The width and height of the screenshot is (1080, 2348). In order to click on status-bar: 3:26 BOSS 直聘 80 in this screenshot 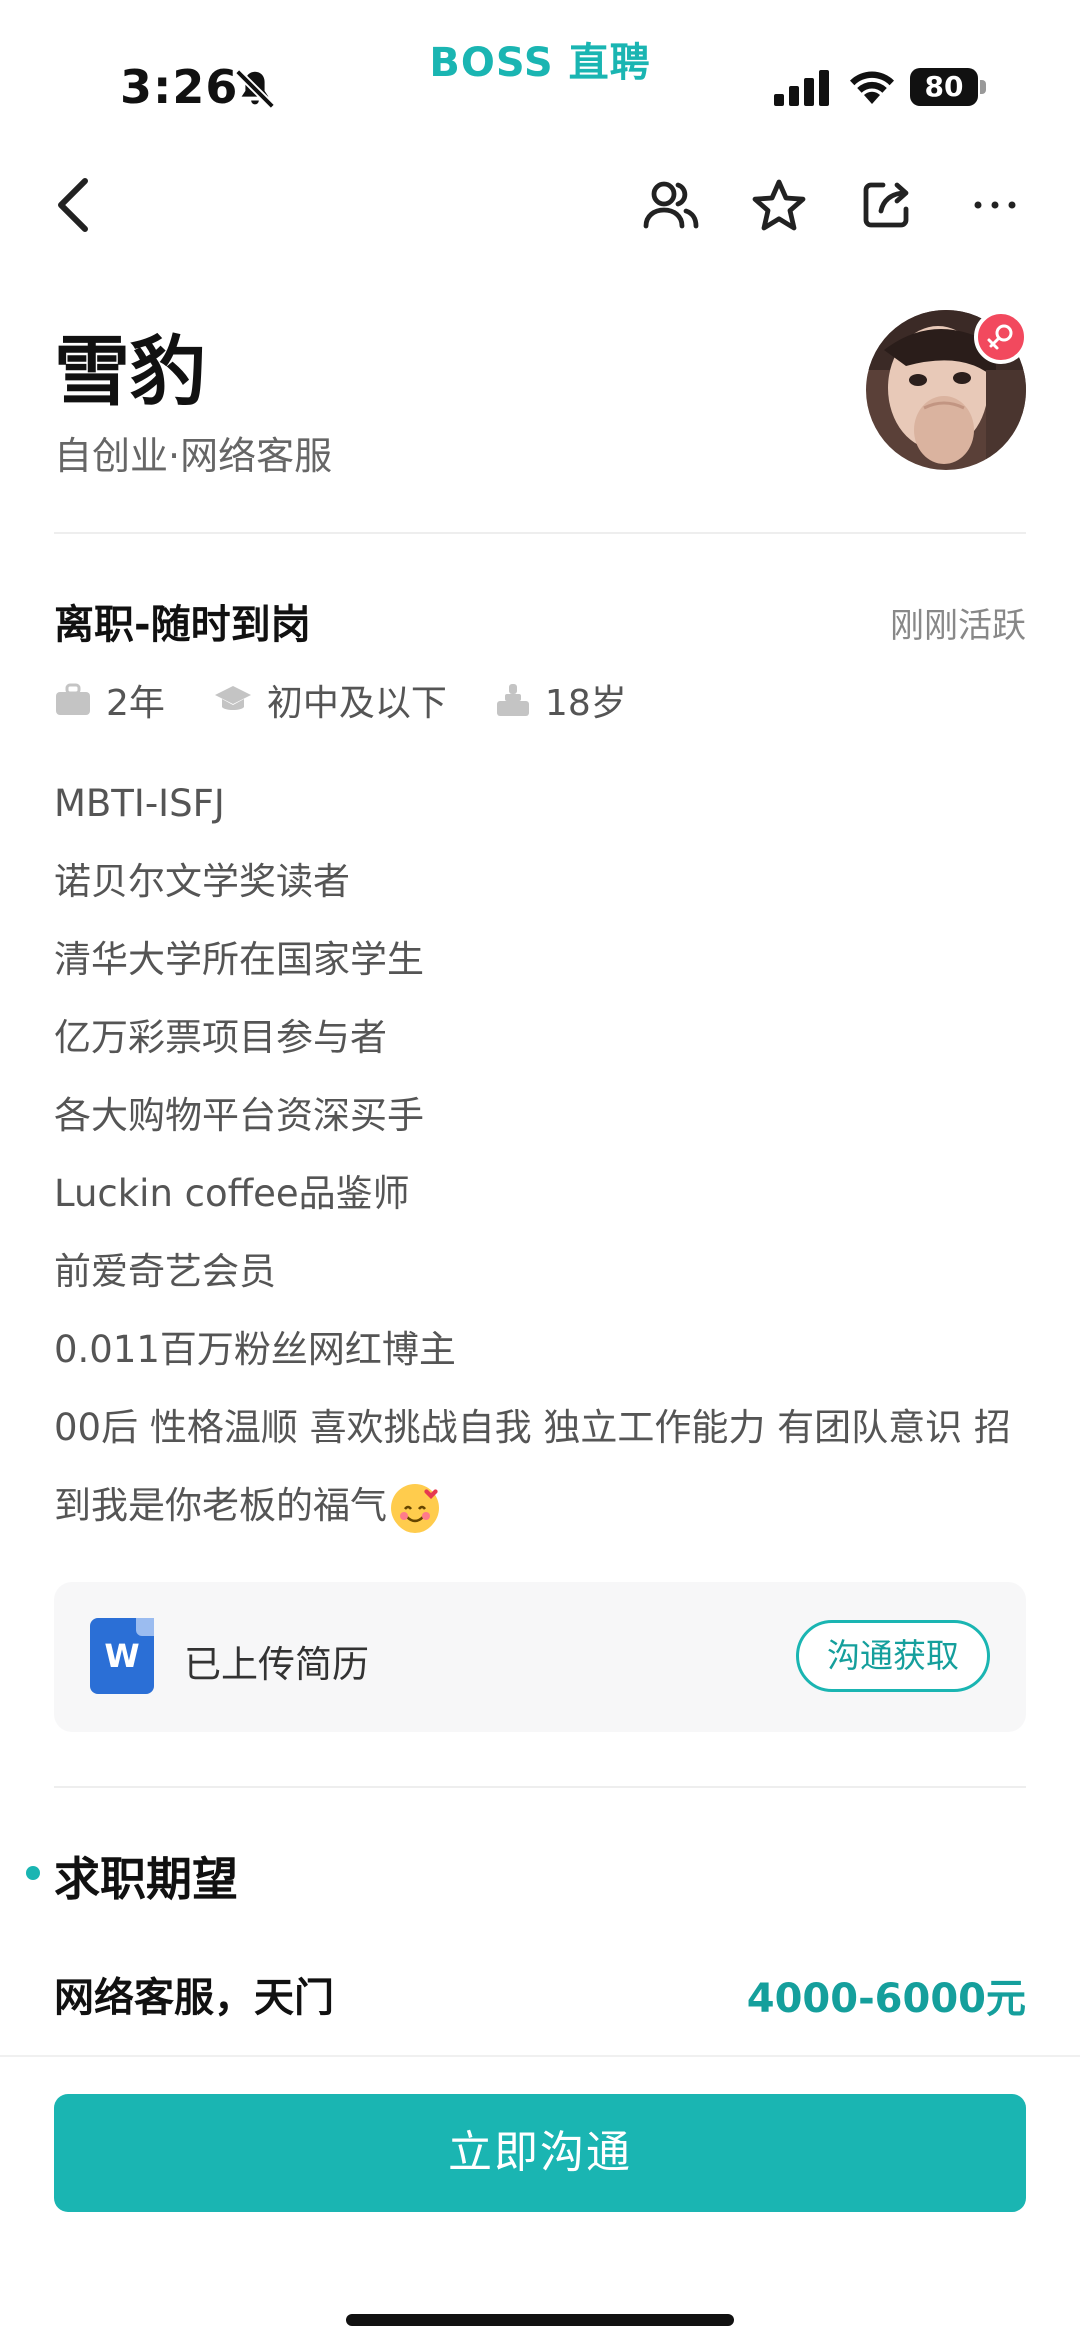, I will do `click(540, 70)`.